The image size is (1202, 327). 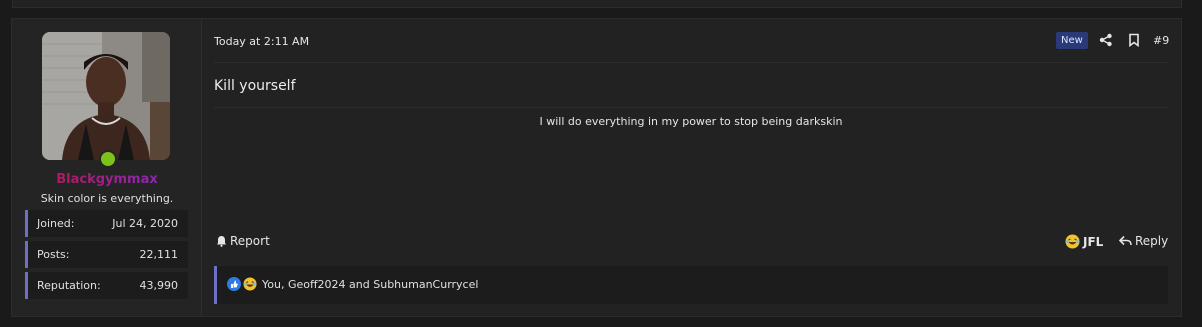 What do you see at coordinates (108, 159) in the screenshot?
I see `online-status-indicator` at bounding box center [108, 159].